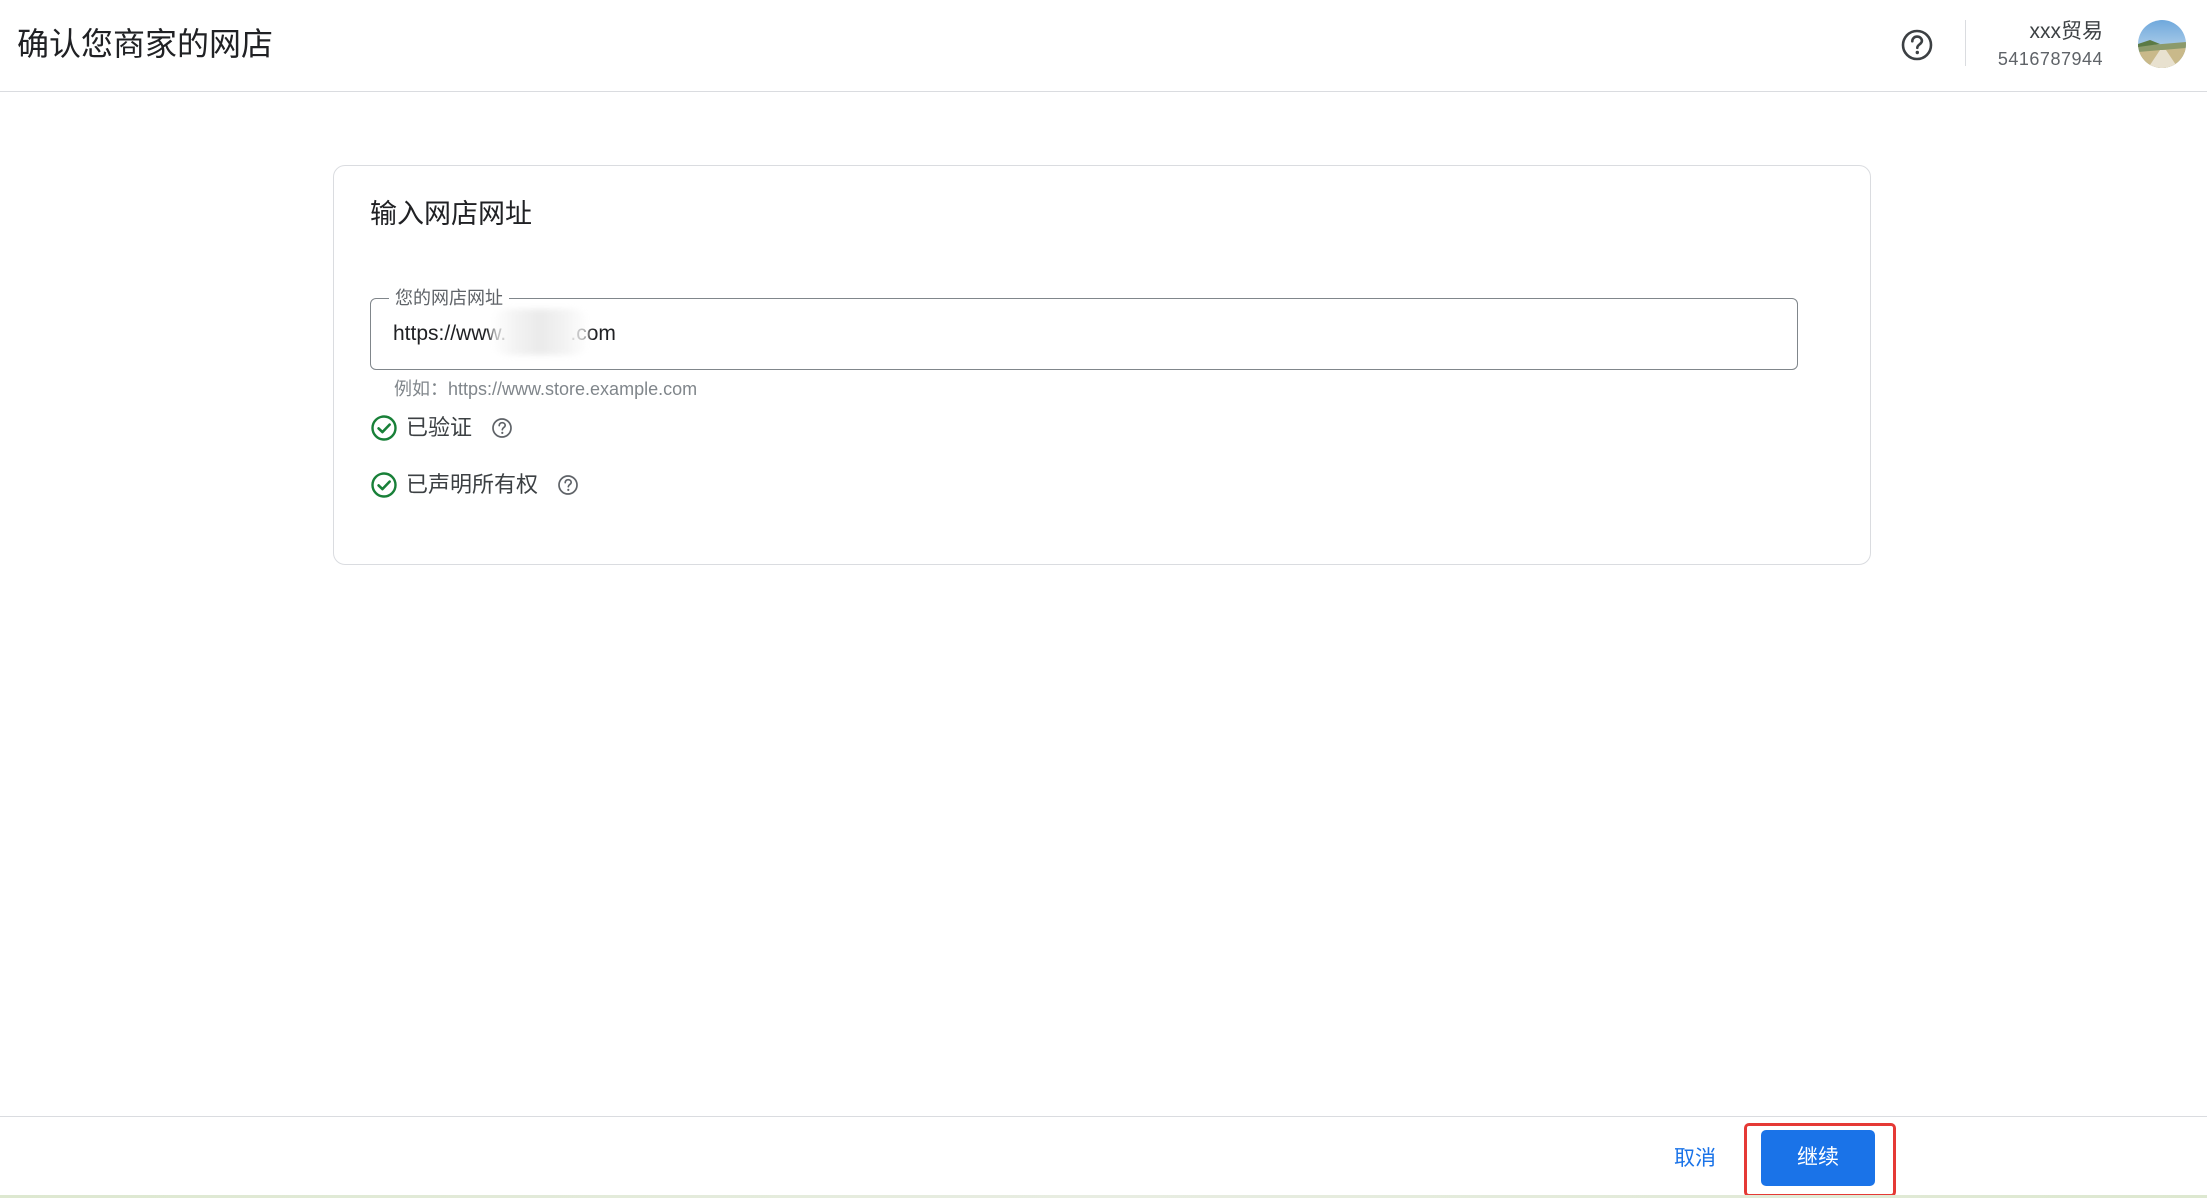 The image size is (2207, 1199). Describe the element at coordinates (1083, 334) in the screenshot. I see `store-url-input` at that location.